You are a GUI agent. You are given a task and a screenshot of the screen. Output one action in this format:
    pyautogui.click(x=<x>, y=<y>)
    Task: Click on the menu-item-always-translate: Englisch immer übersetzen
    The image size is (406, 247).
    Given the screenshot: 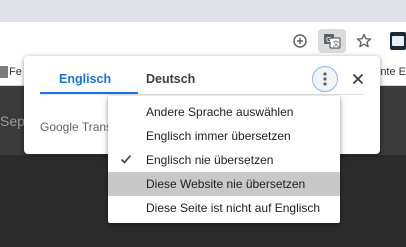 What is the action you would take?
    pyautogui.click(x=224, y=136)
    